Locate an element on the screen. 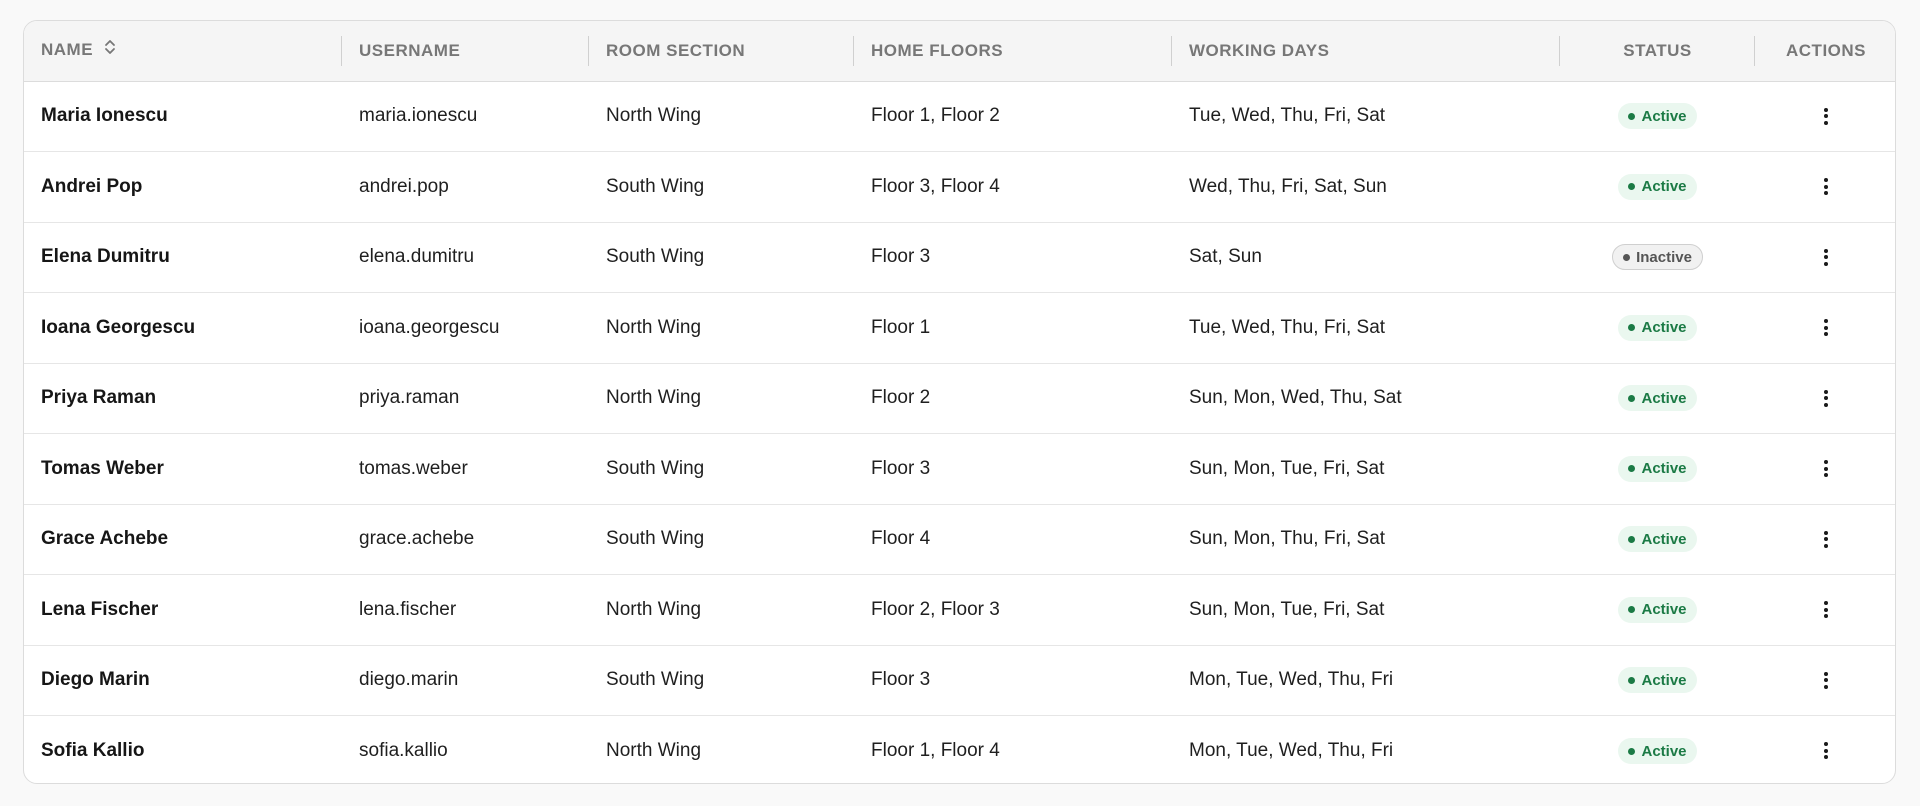 The image size is (1920, 806). cell-home-floors: Floor 1, Floor 4 is located at coordinates (935, 750).